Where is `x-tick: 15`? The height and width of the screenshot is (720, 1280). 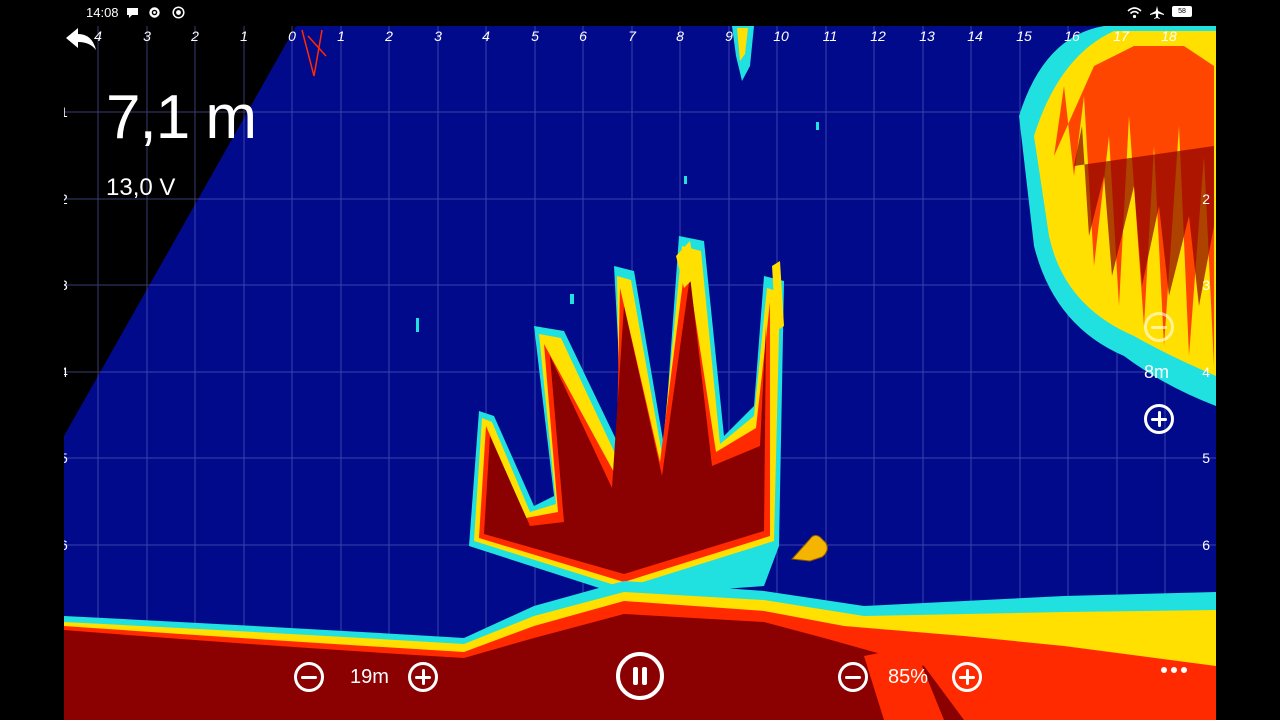 x-tick: 15 is located at coordinates (1024, 36).